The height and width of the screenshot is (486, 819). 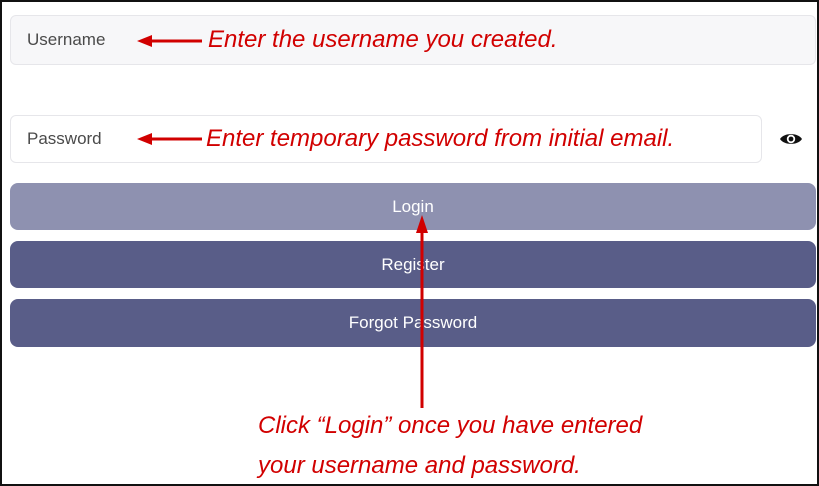 I want to click on username-annotation: Enter the username you created., so click(x=383, y=39).